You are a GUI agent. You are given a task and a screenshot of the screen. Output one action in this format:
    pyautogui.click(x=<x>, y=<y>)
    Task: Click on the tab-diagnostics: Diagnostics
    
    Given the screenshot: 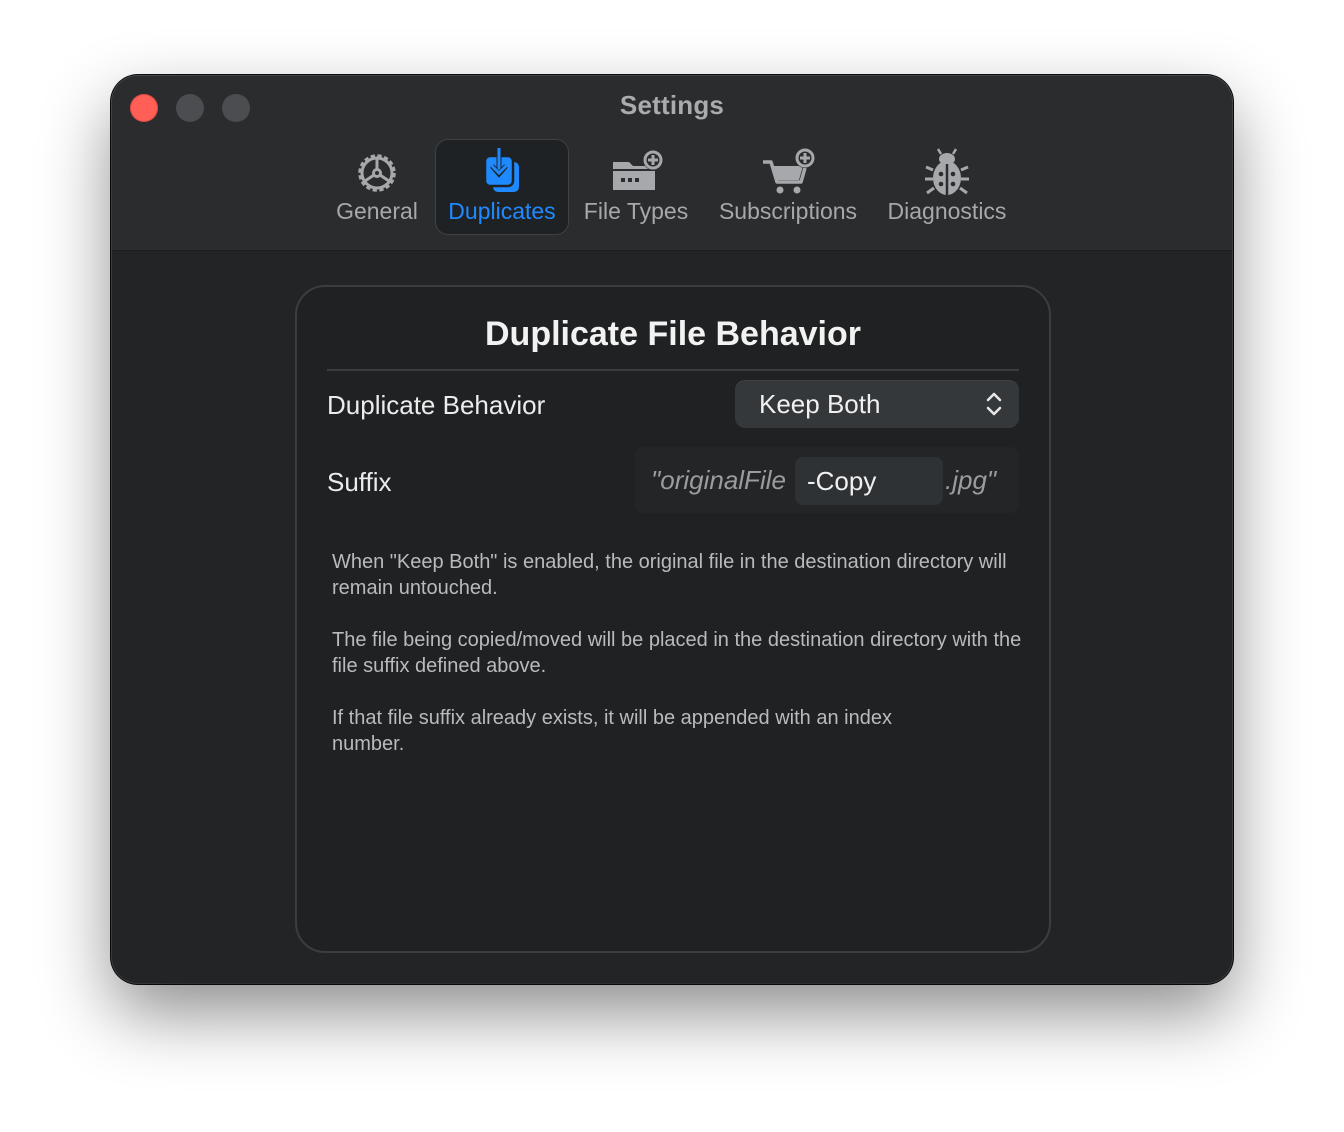 What is the action you would take?
    pyautogui.click(x=947, y=187)
    